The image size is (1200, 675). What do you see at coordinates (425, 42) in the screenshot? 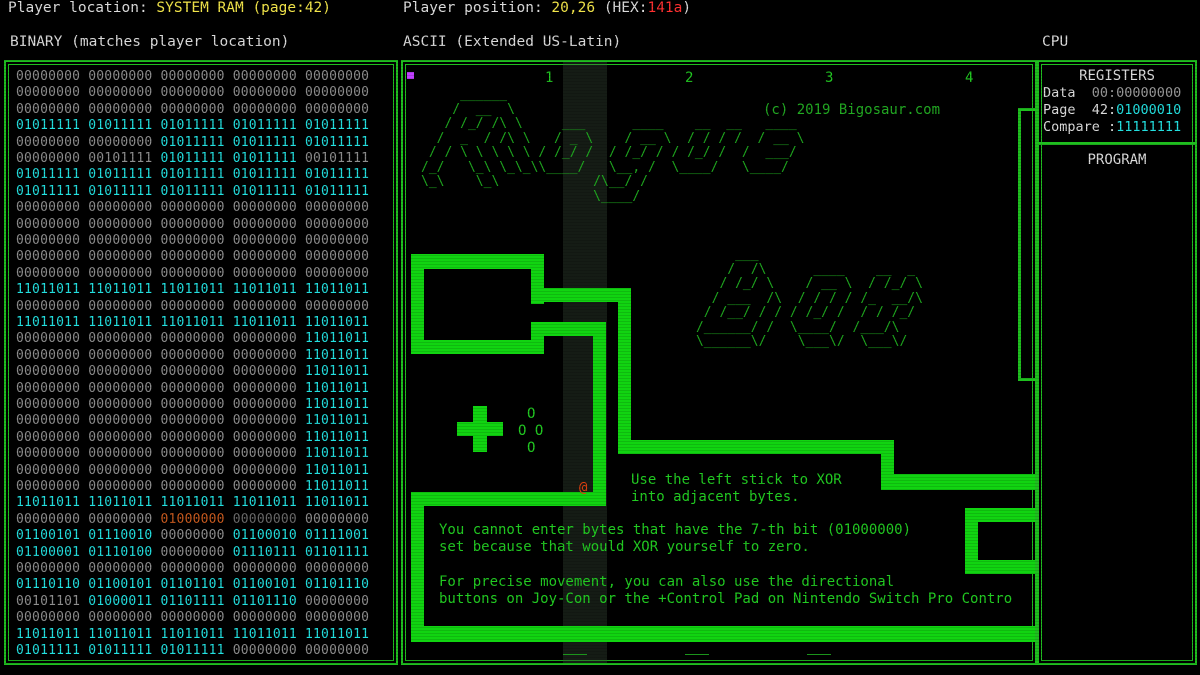
I see `ascii-title: ASCII` at bounding box center [425, 42].